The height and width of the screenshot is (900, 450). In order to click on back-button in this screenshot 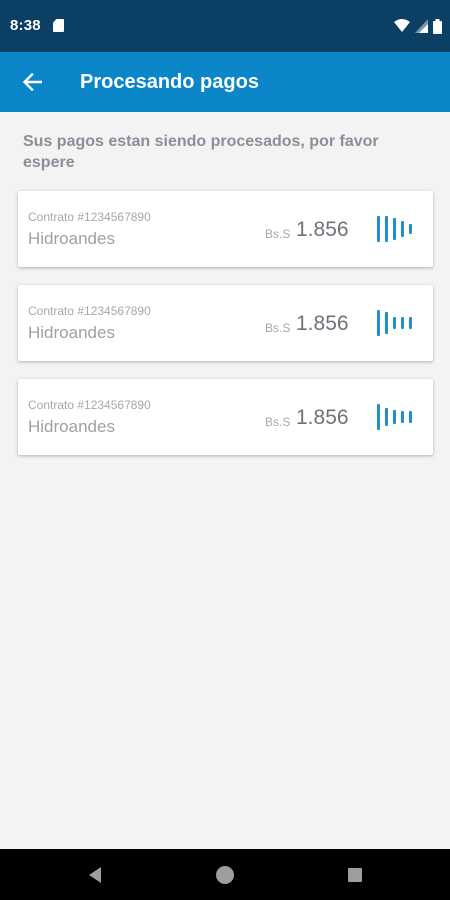, I will do `click(32, 82)`.